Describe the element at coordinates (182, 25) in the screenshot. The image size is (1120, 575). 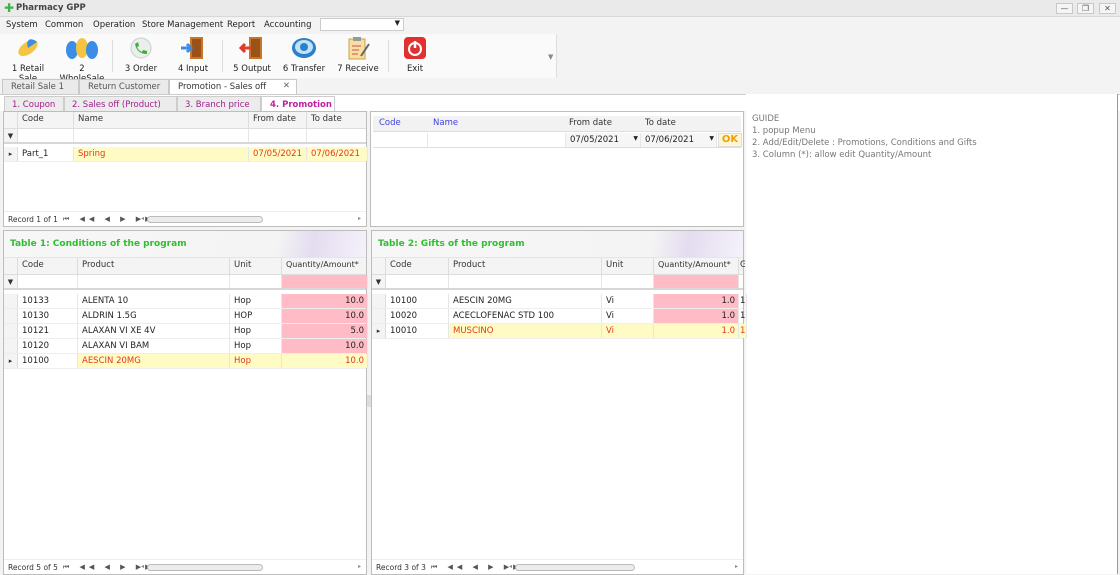
I see `menu-store-management: Store Management` at that location.